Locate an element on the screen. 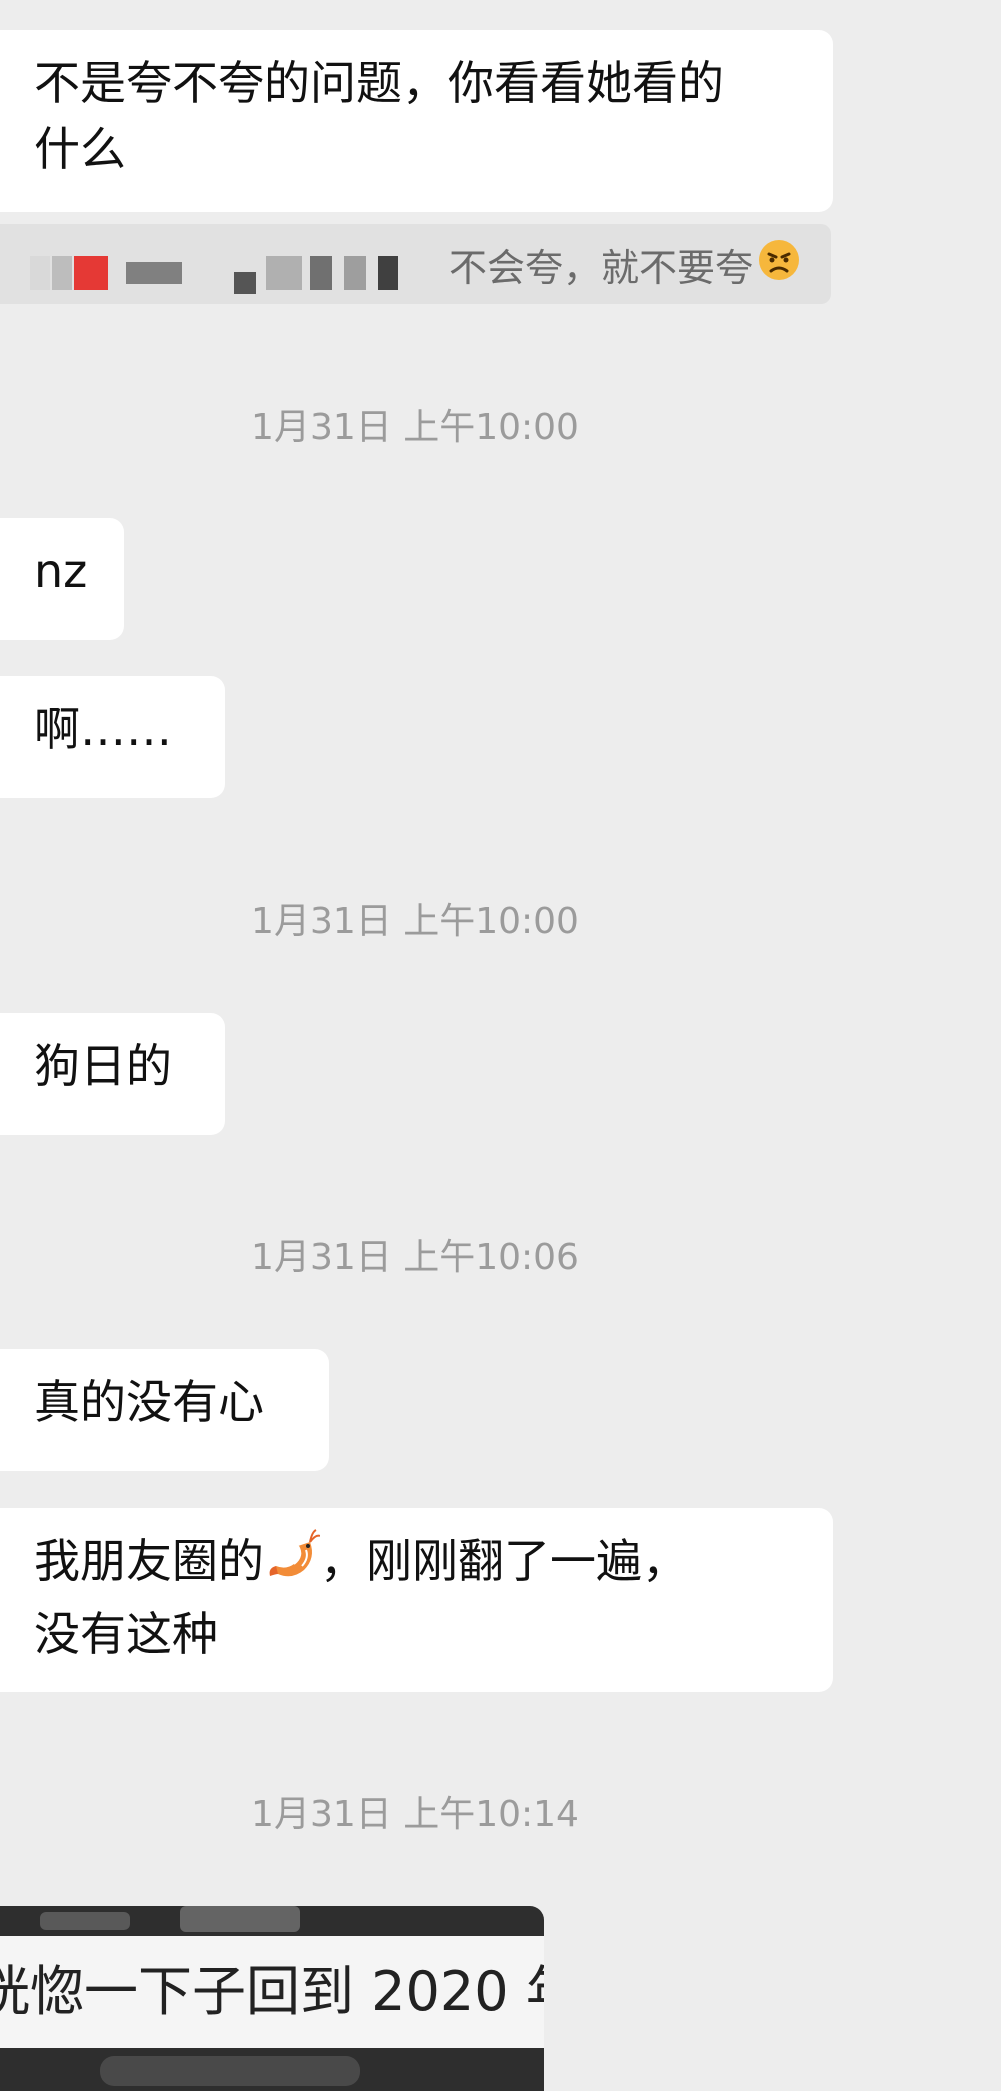  message-text-part: 我朋友圈的 is located at coordinates (149, 1561).